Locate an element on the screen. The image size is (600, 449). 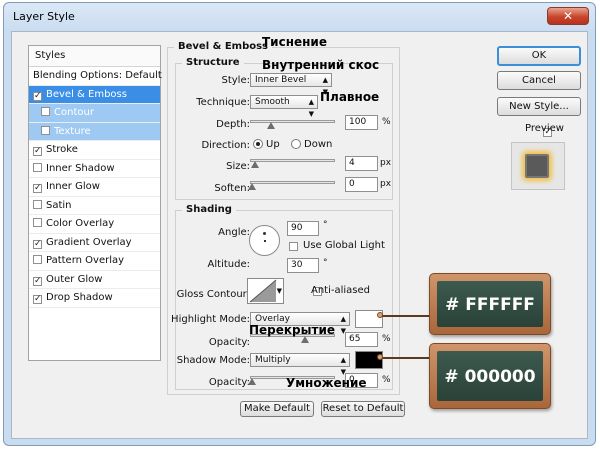
contour-checkbox is located at coordinates (45, 111).